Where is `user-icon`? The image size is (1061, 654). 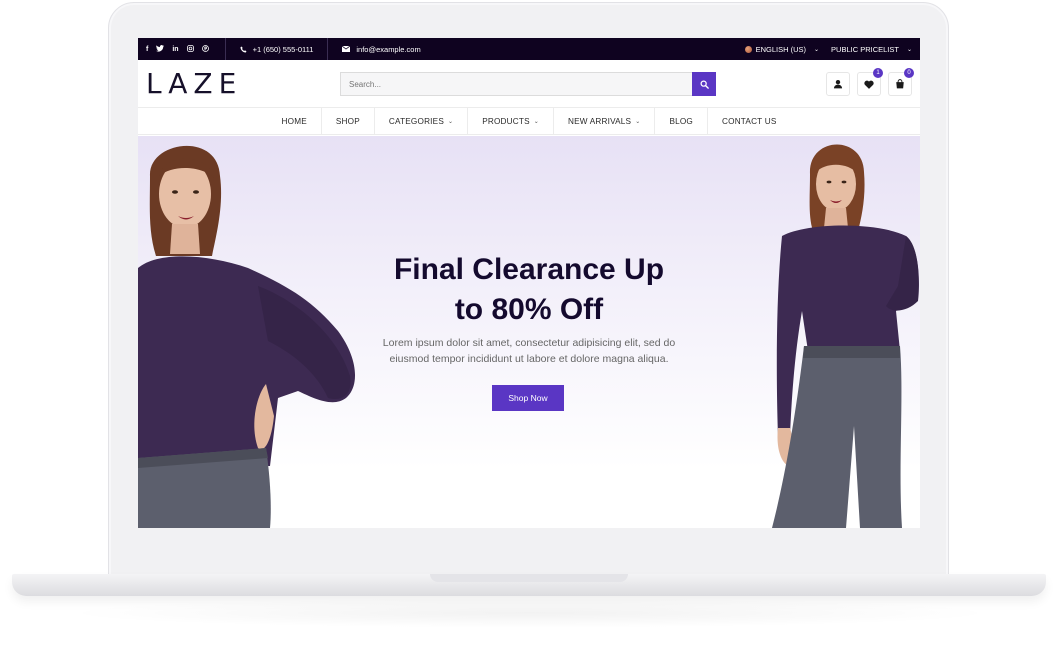
user-icon is located at coordinates (838, 84).